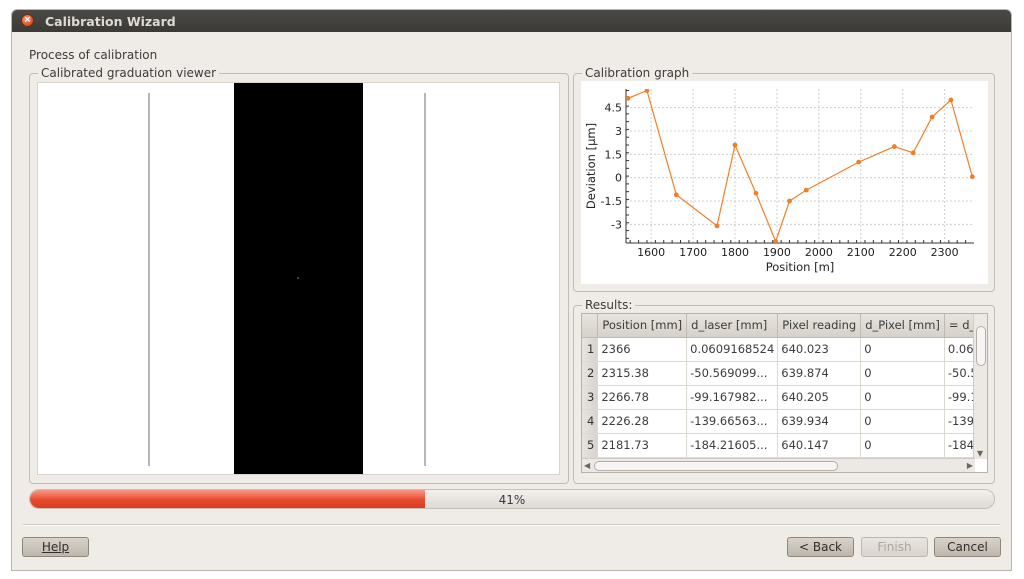 This screenshot has width=1024, height=579. What do you see at coordinates (970, 465) in the screenshot?
I see `scroll-right-arrow-icon: ▶` at bounding box center [970, 465].